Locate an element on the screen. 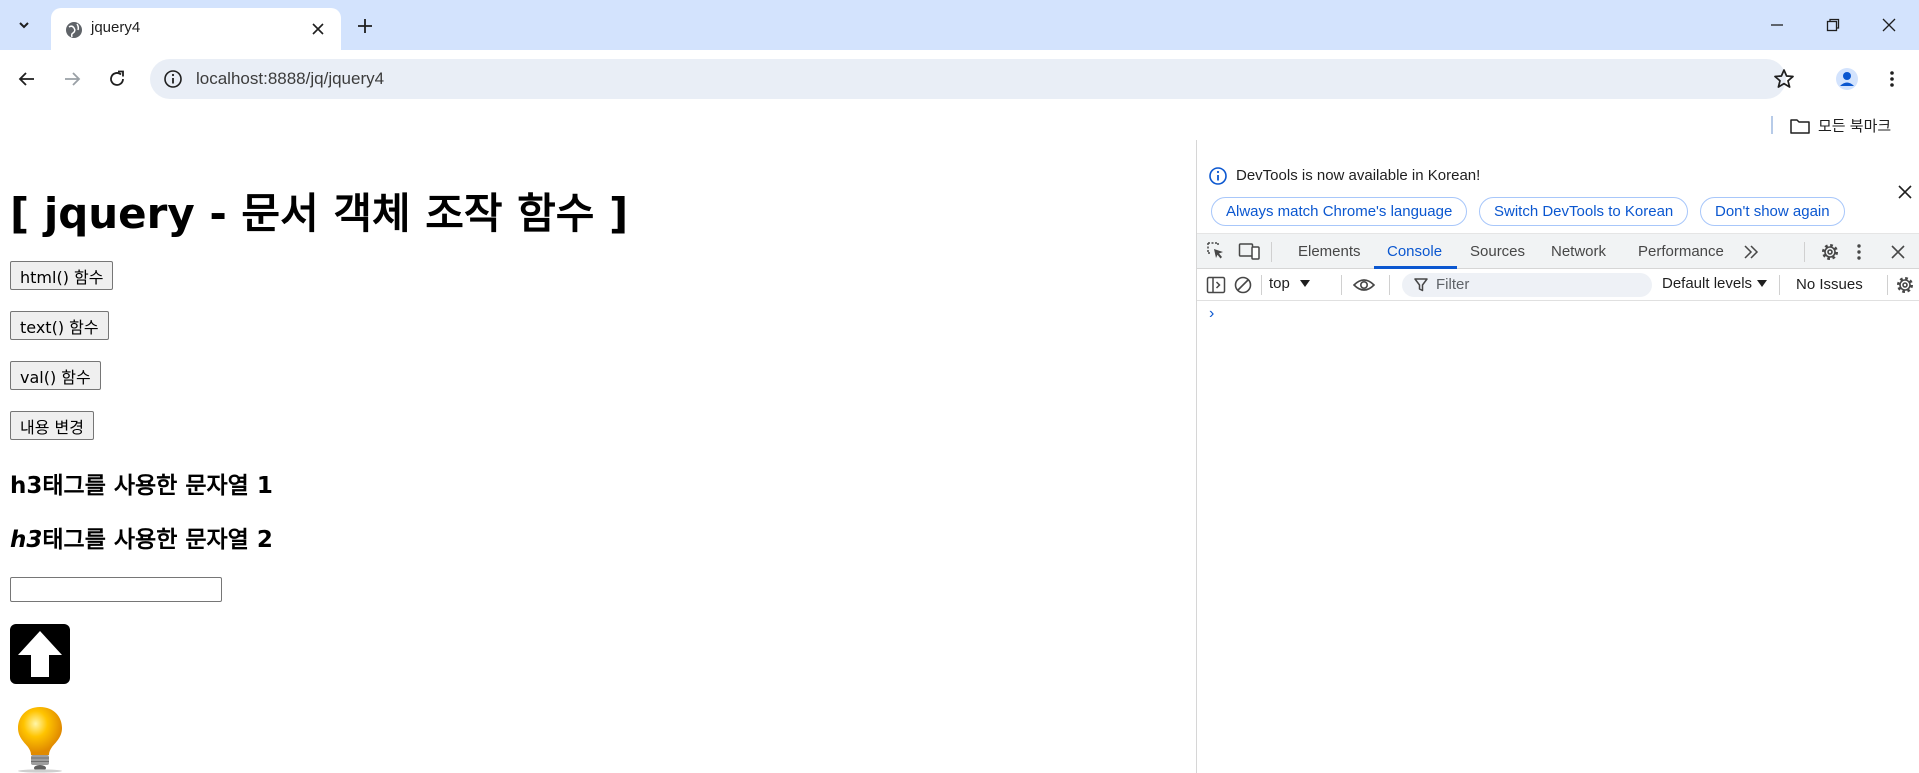 The height and width of the screenshot is (773, 1919). filter-icon is located at coordinates (1421, 285).